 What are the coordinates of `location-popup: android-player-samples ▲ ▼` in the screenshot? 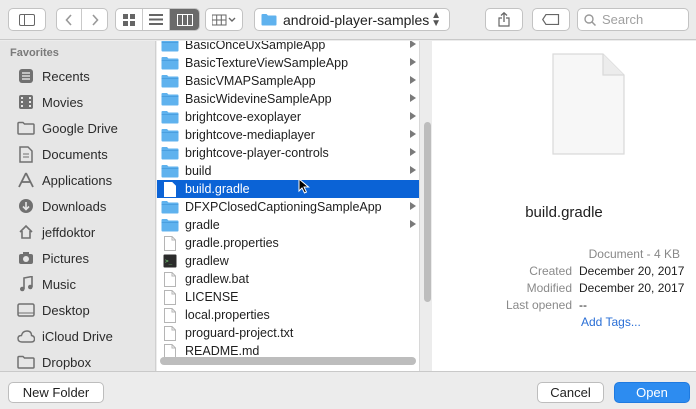 It's located at (352, 19).